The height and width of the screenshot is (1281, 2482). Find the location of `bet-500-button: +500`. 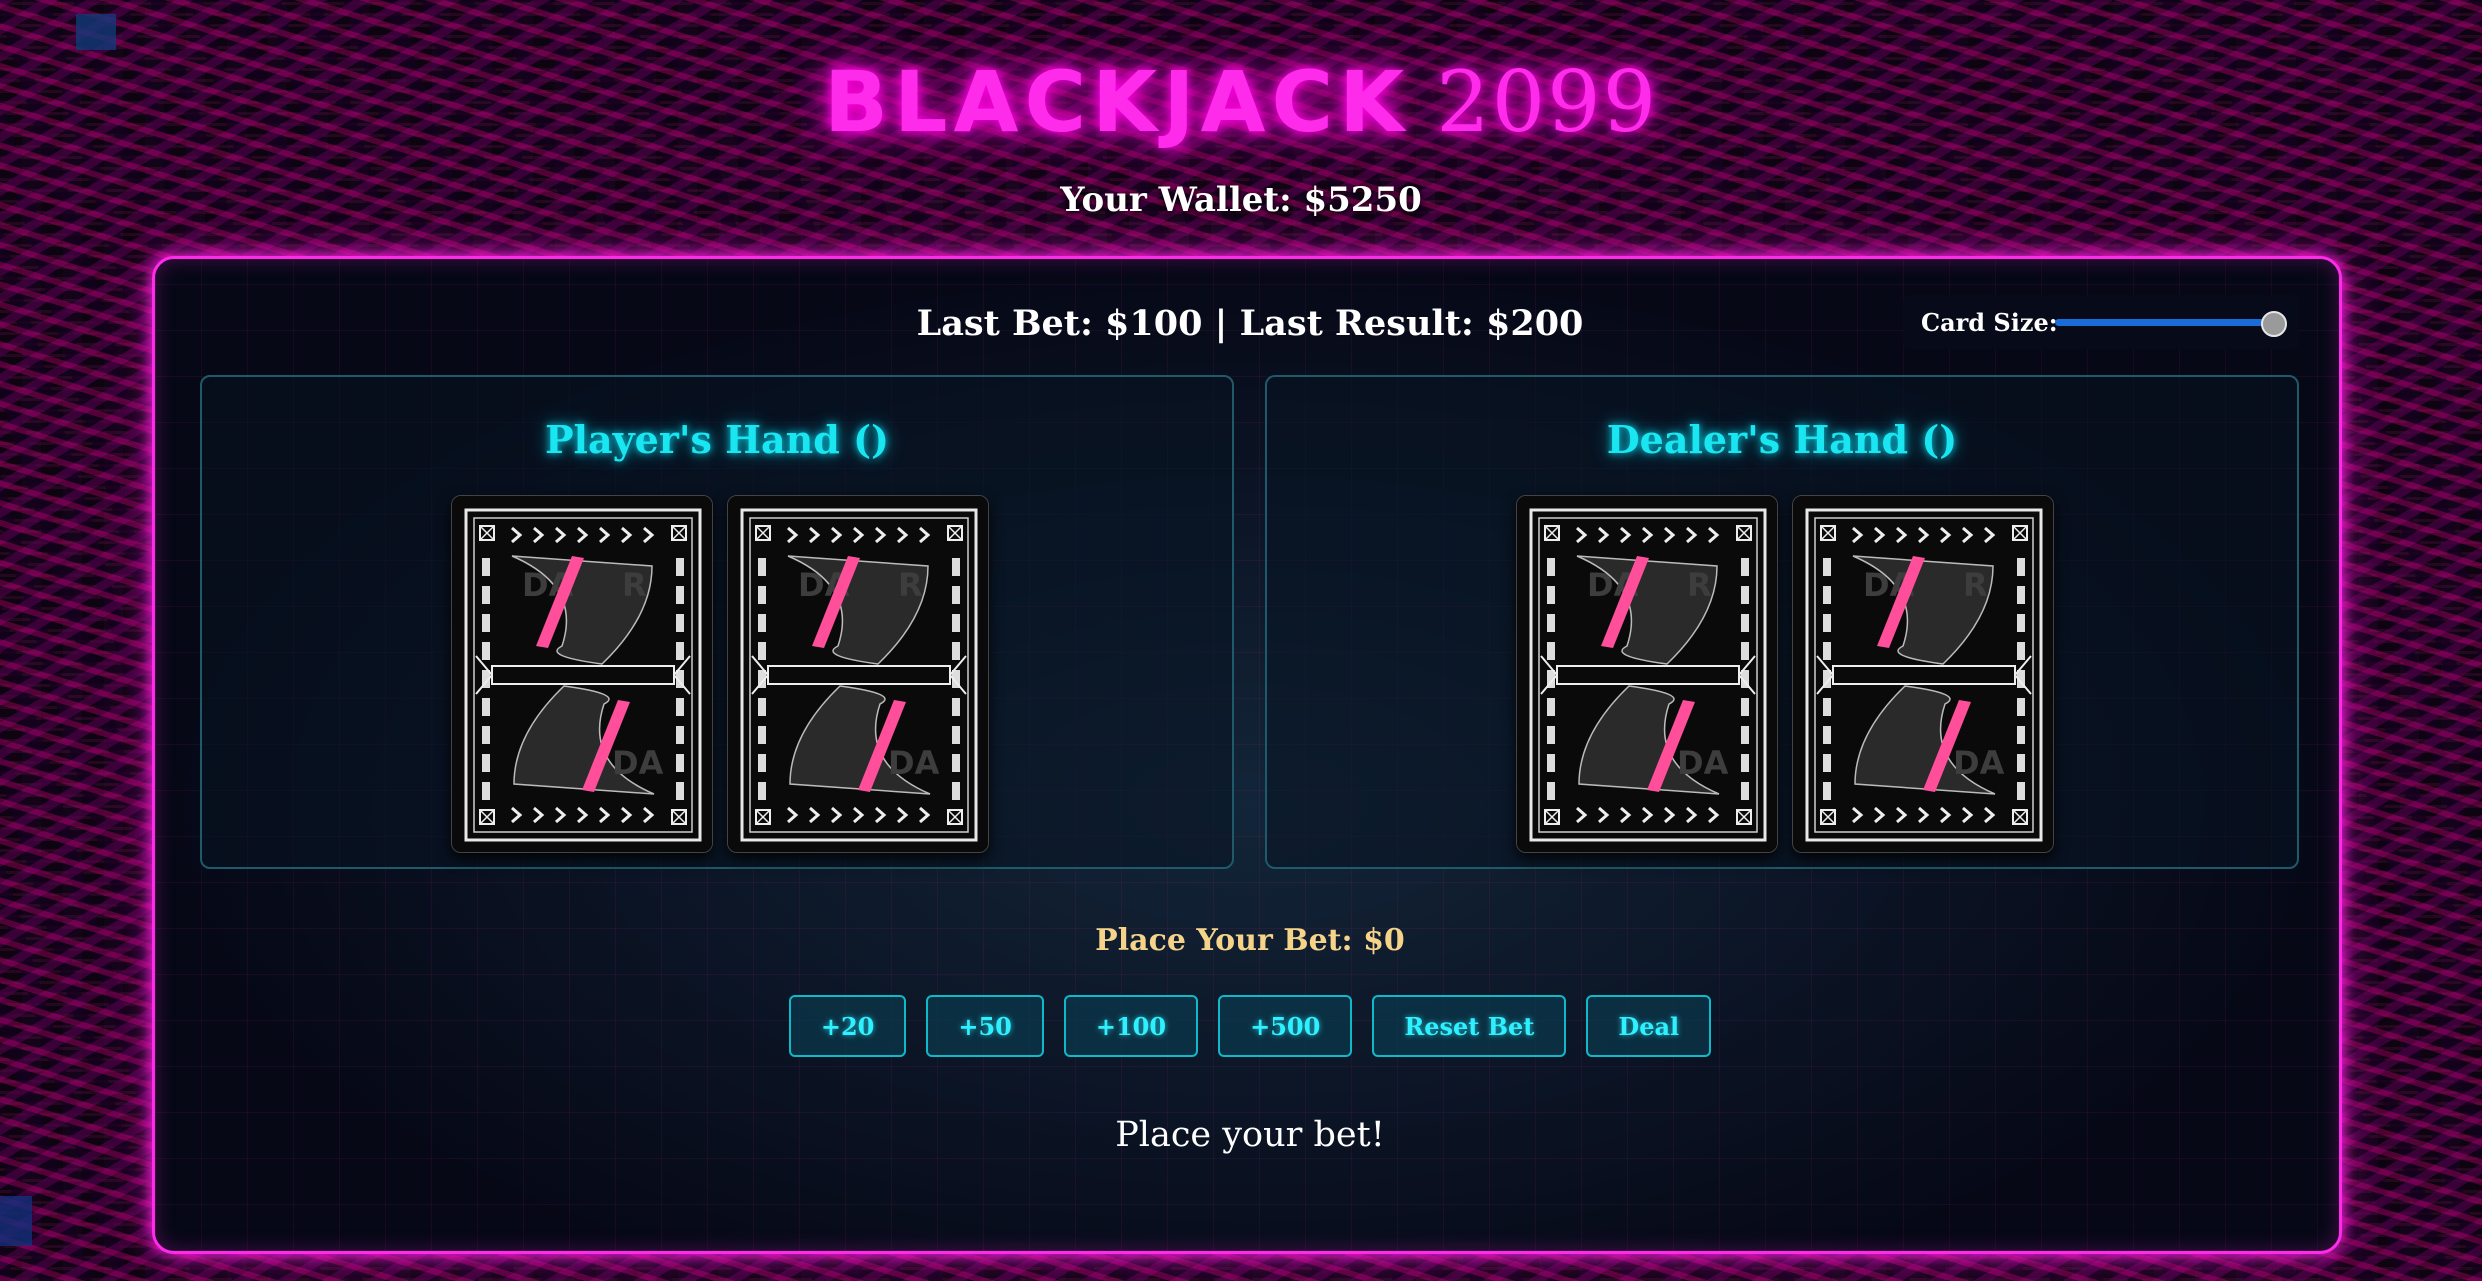

bet-500-button: +500 is located at coordinates (1285, 1026).